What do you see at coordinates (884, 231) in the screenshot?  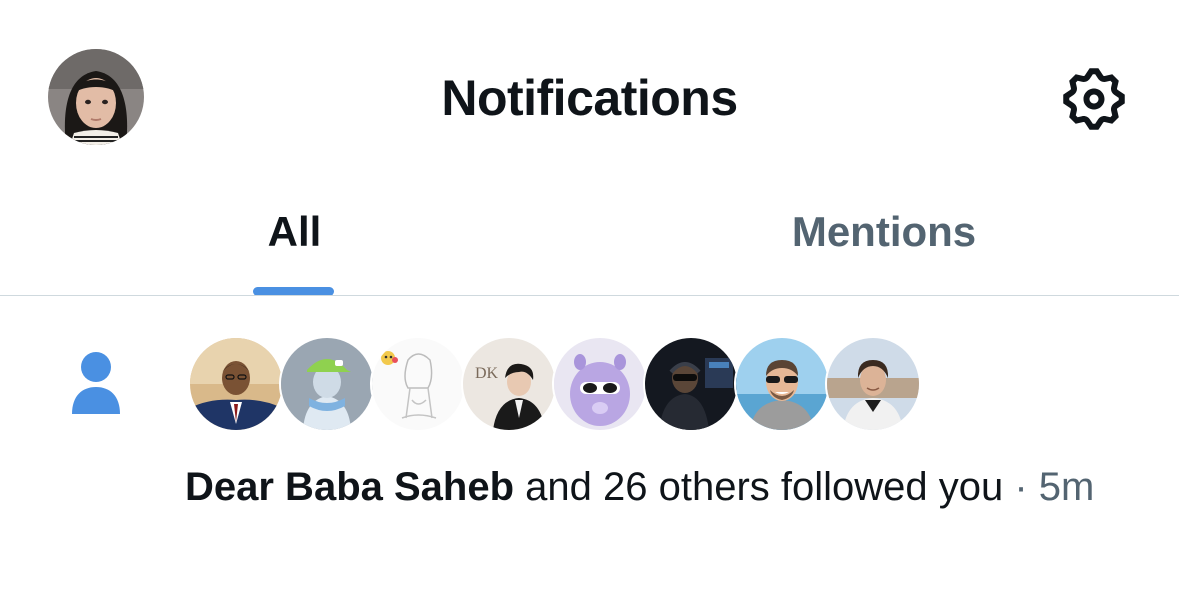 I see `tab-mentions-label: Mentions` at bounding box center [884, 231].